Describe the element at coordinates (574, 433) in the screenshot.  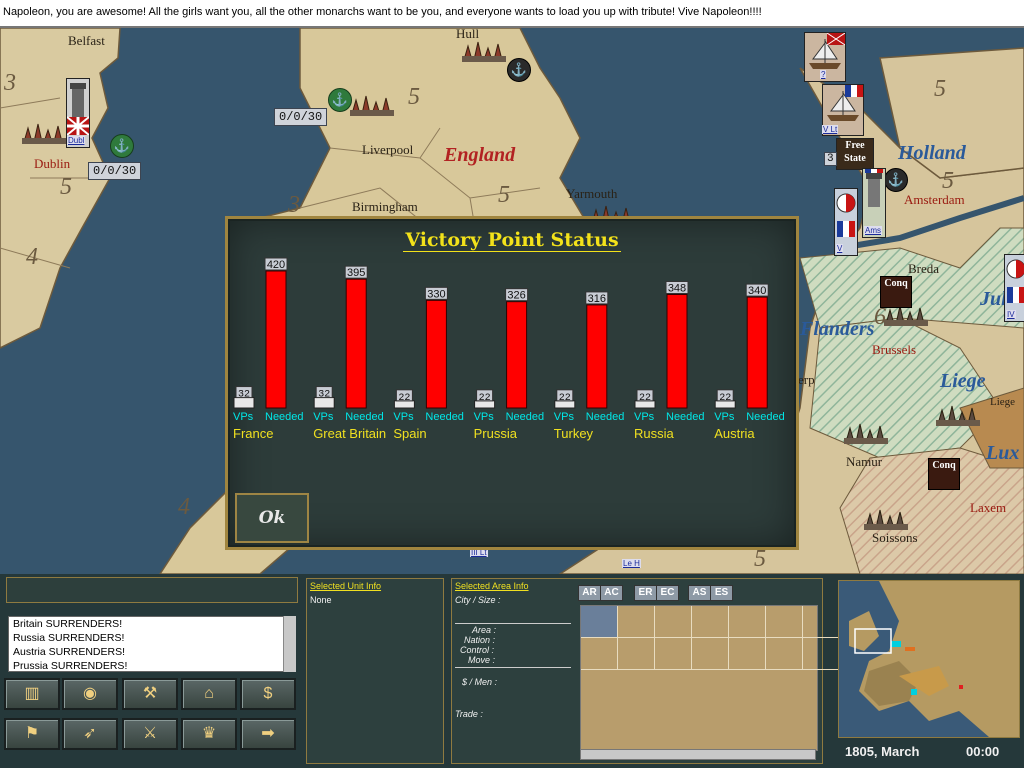
I see `category-label: Turkey` at that location.